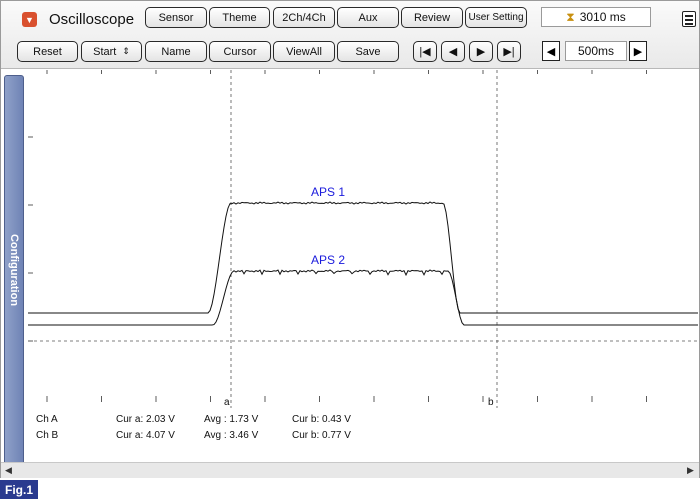  Describe the element at coordinates (328, 260) in the screenshot. I see `aps2-series-label: APS 2` at that location.